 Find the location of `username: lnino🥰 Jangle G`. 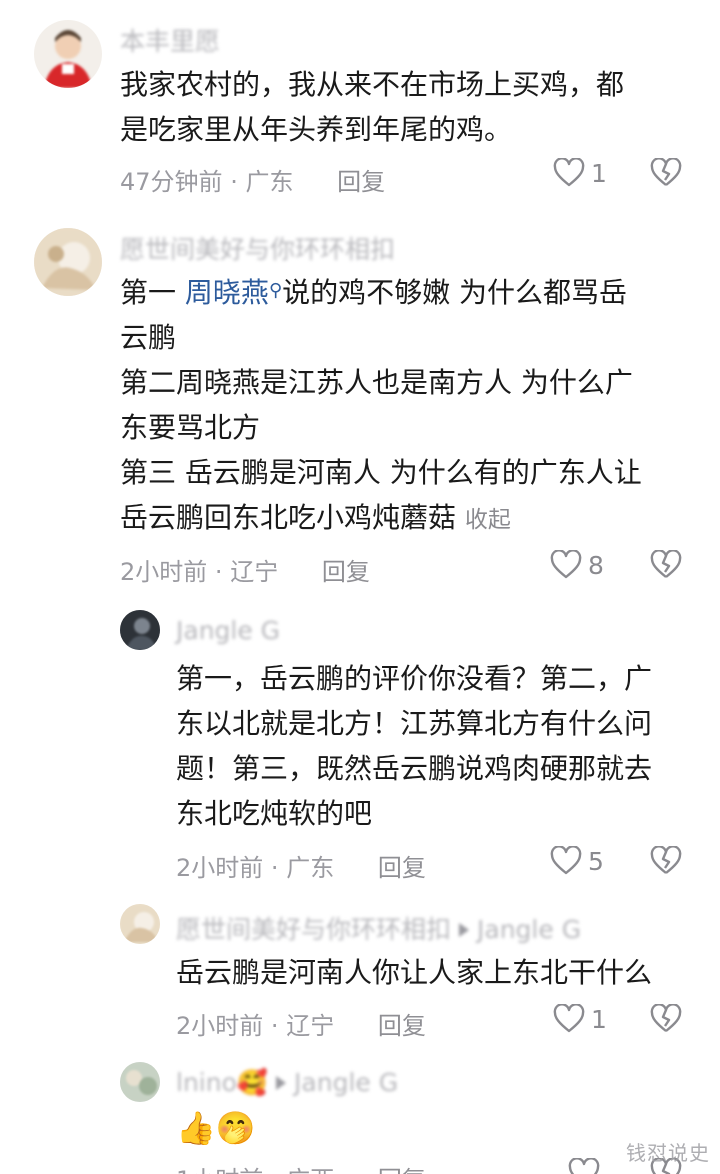

username: lnino🥰 Jangle G is located at coordinates (287, 1083).